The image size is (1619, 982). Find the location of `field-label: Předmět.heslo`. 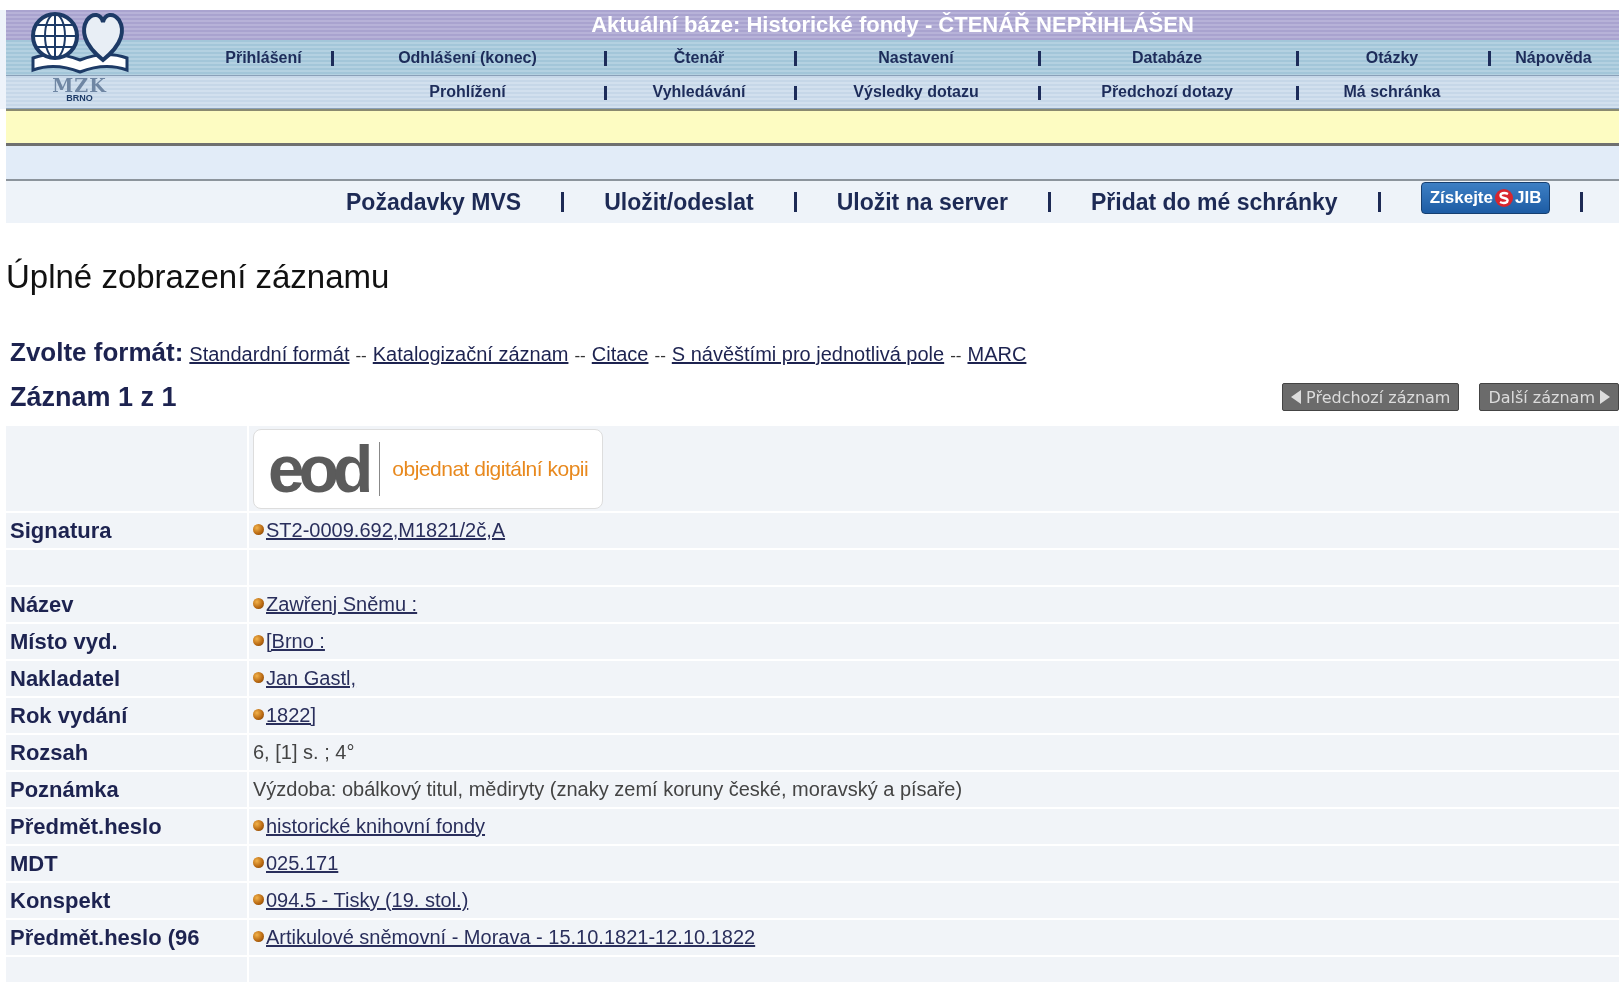

field-label: Předmět.heslo is located at coordinates (127, 826).